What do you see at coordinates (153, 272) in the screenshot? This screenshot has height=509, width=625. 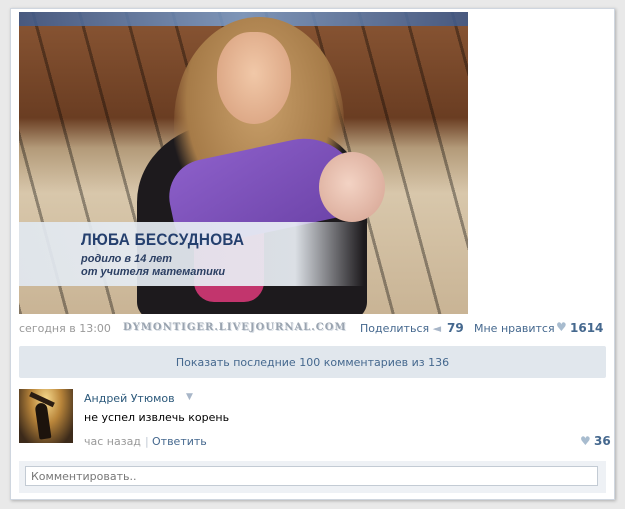 I see `tv-caption-line-2: от учителя математики` at bounding box center [153, 272].